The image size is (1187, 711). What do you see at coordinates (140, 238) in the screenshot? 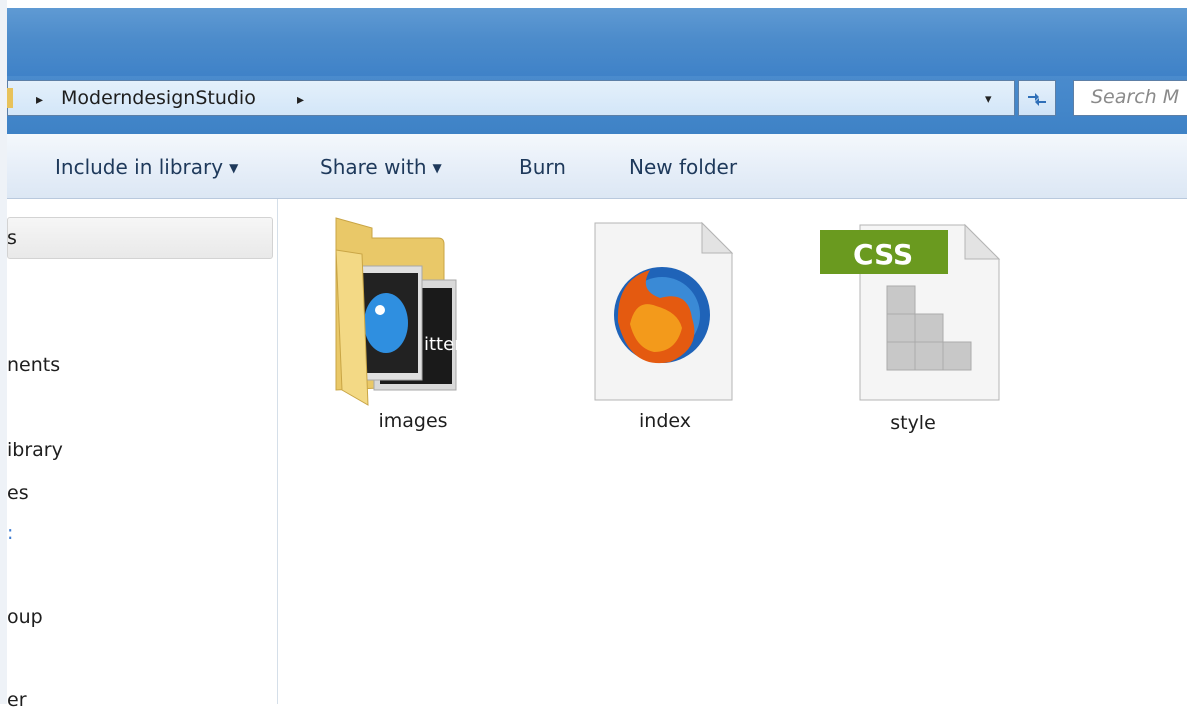
I see `nav-item-selected` at bounding box center [140, 238].